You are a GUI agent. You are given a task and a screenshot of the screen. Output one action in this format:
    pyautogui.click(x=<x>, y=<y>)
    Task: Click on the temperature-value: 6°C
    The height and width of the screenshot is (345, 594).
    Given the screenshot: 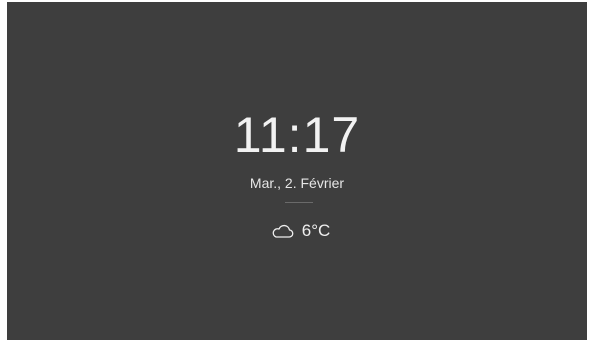 What is the action you would take?
    pyautogui.click(x=316, y=230)
    